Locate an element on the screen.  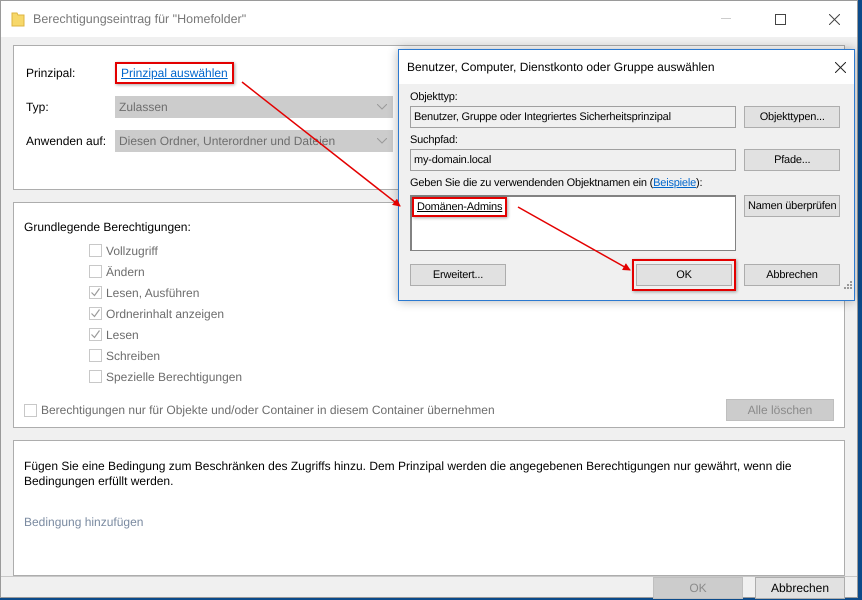
checkbox-label: Vollzugriff is located at coordinates (132, 251).